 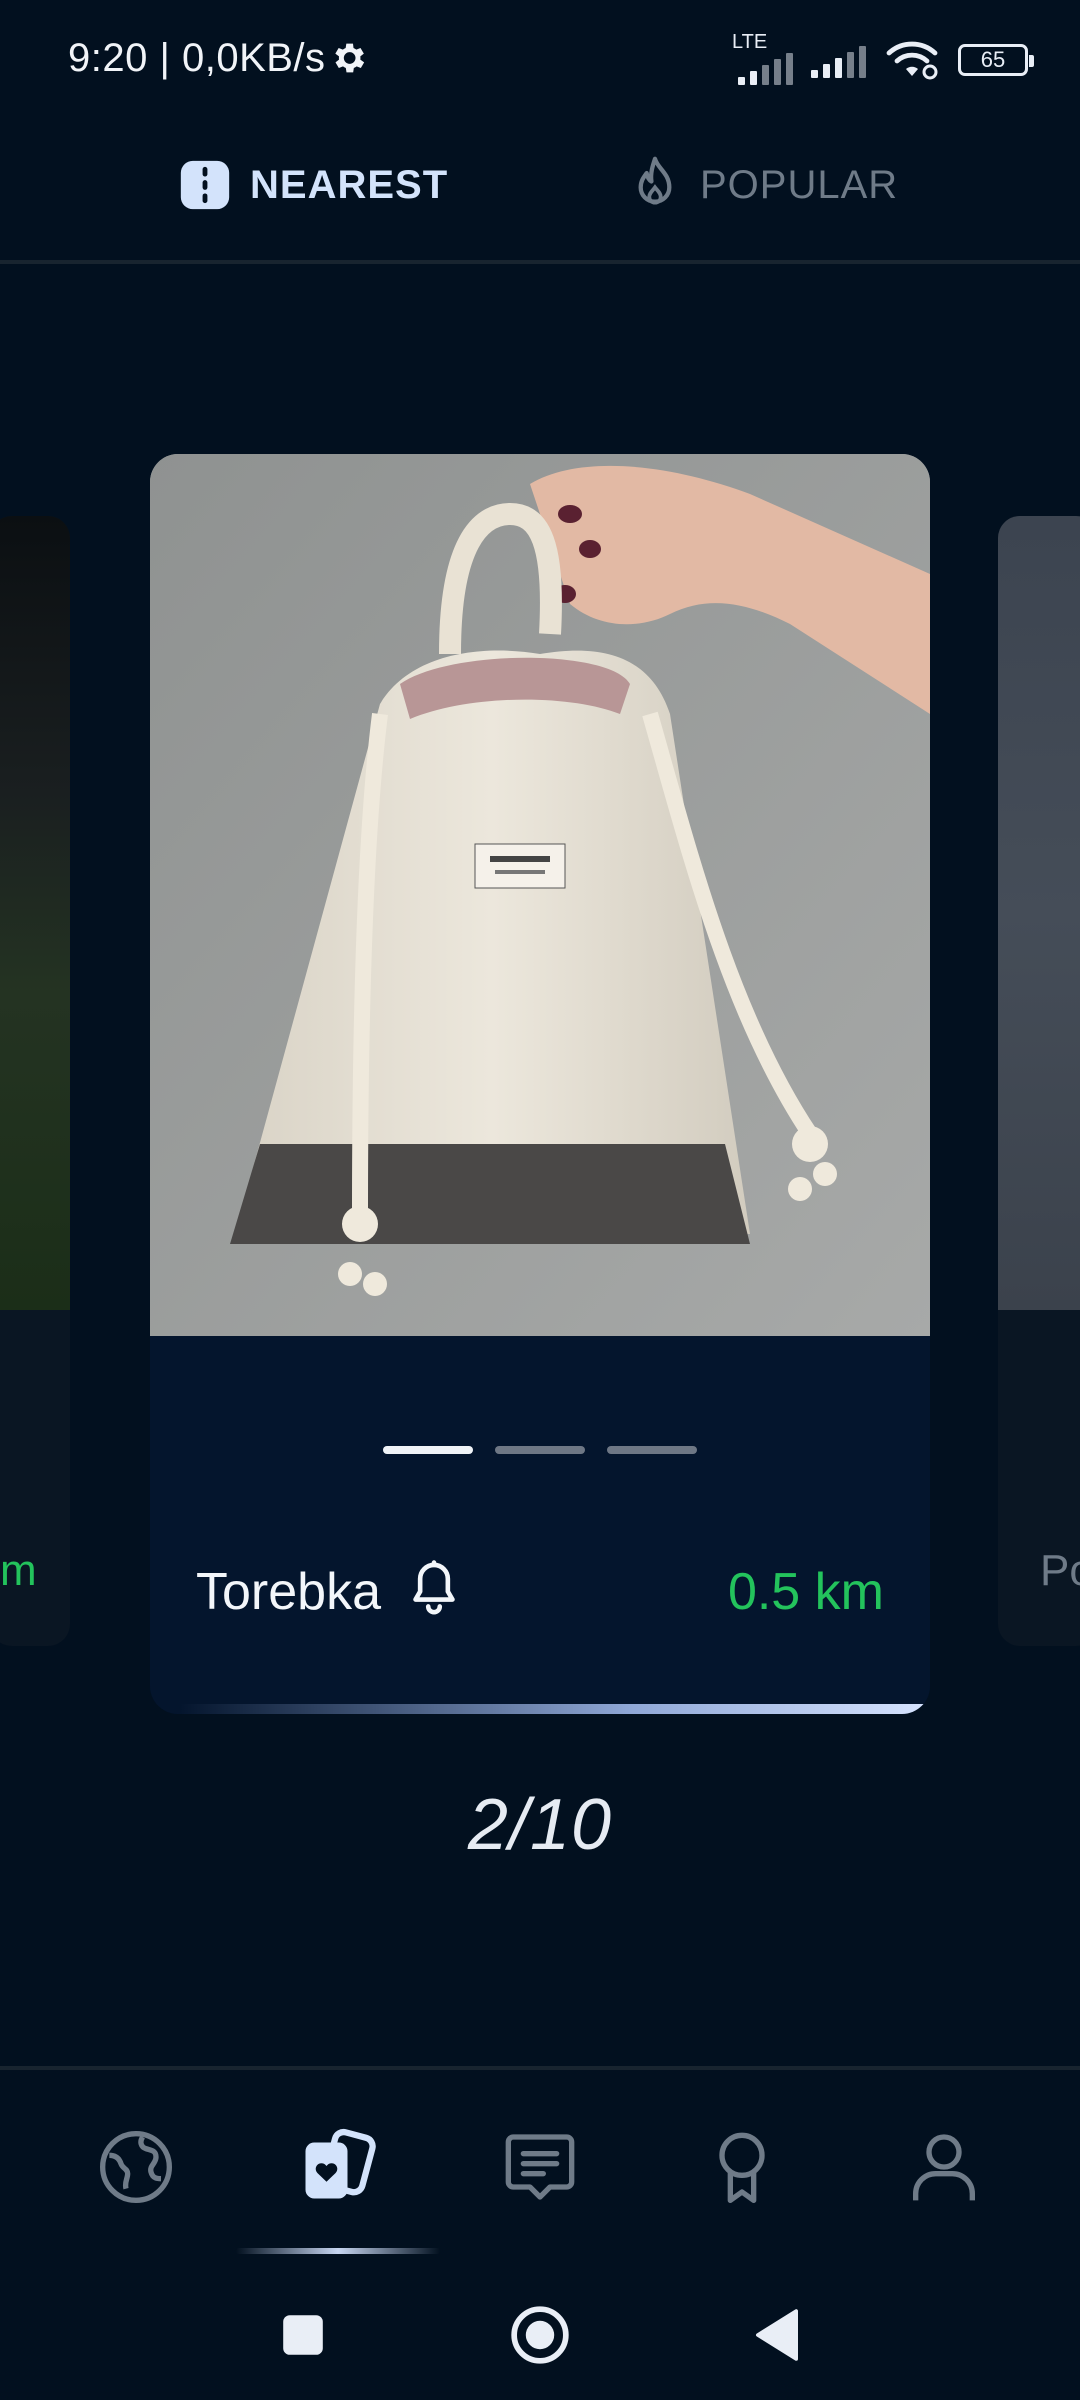 What do you see at coordinates (349, 184) in the screenshot?
I see `tab-nearest-label: NEAREST` at bounding box center [349, 184].